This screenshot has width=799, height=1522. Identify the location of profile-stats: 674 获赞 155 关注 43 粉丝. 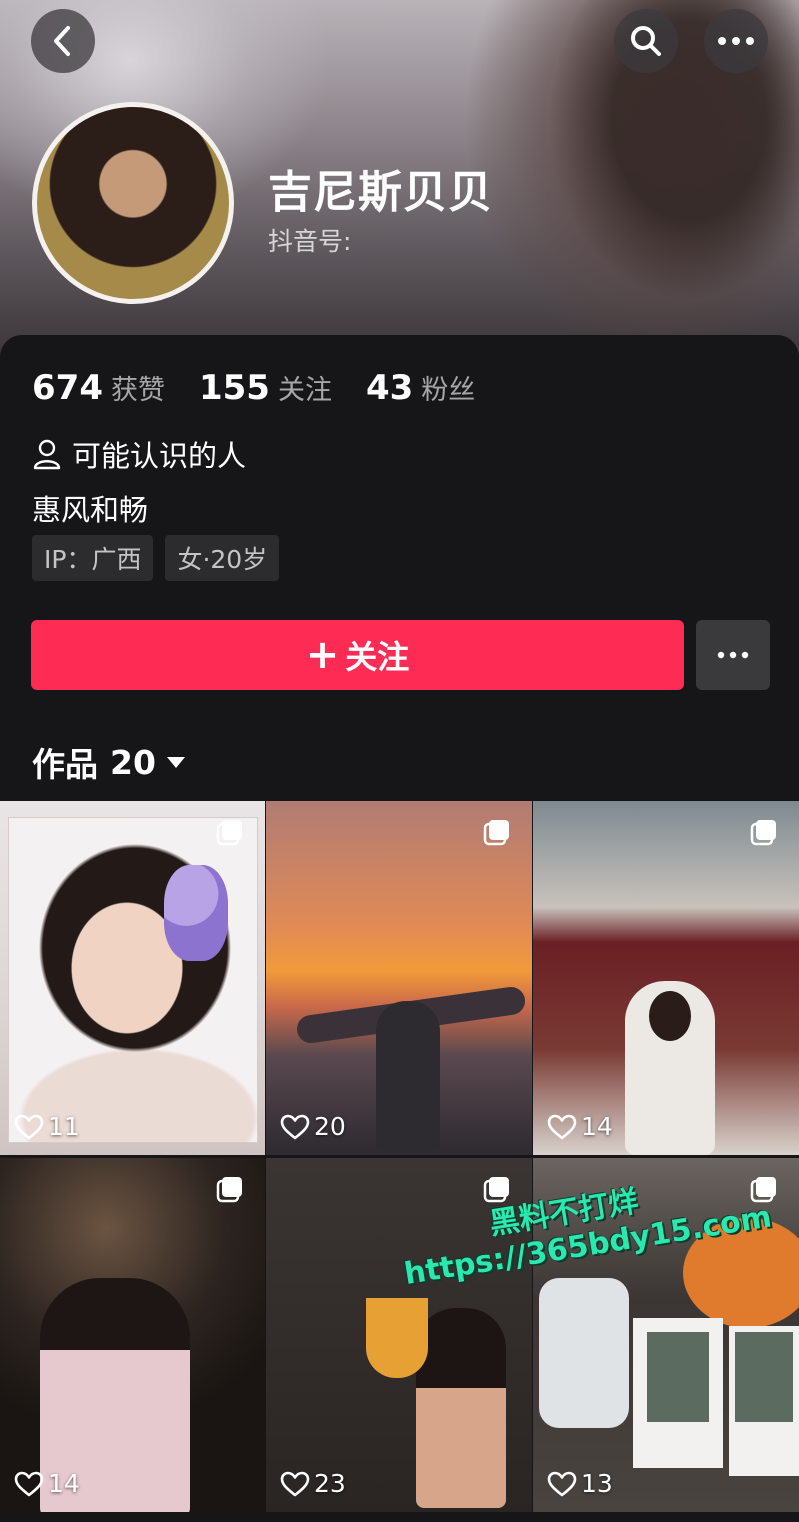
(270, 388).